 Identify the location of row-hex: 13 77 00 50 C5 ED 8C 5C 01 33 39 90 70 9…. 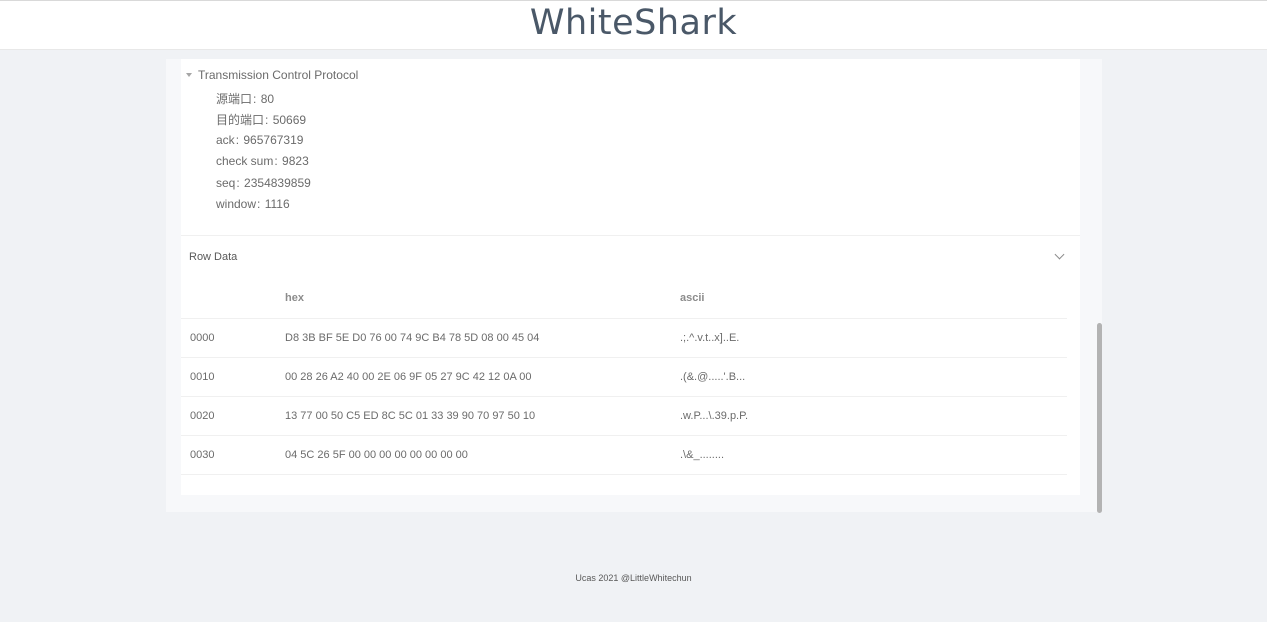
(410, 416).